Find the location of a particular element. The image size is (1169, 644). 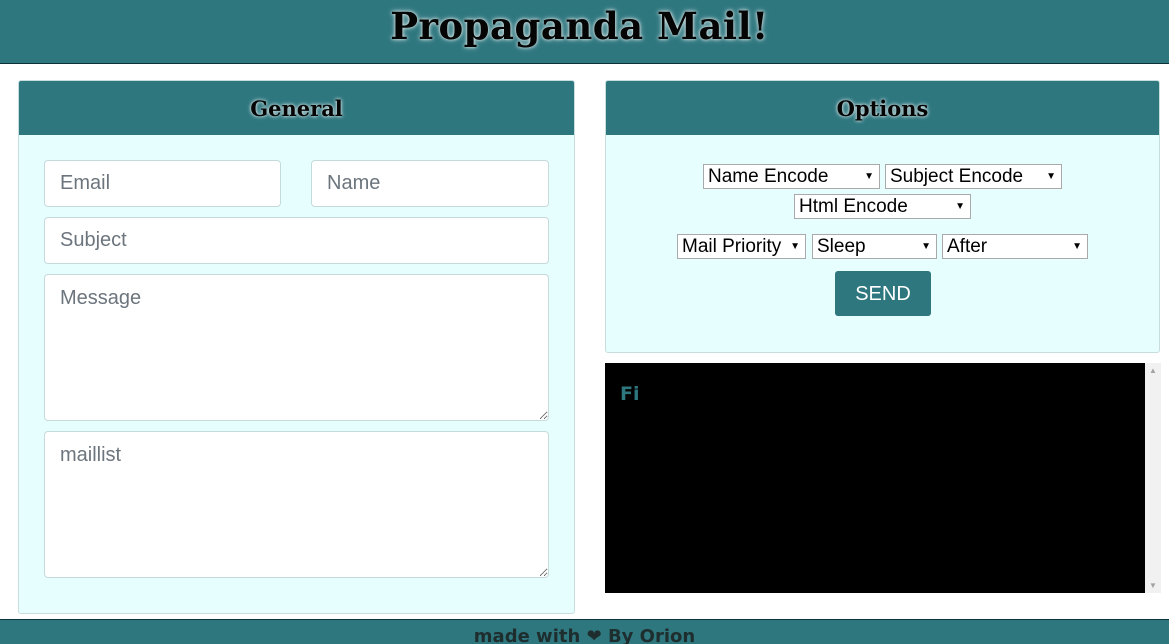

subject-encode-value: Subject Encode is located at coordinates (957, 176).